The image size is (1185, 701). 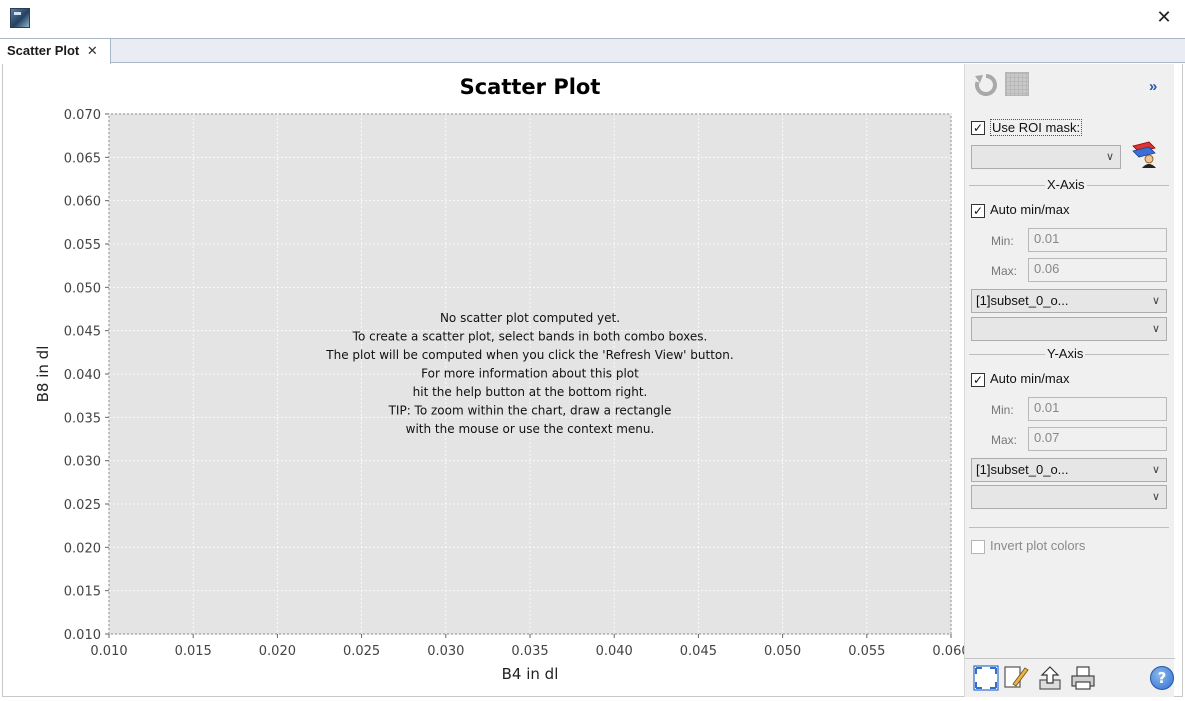 I want to click on y-tick-label: 0.060, so click(x=82, y=202).